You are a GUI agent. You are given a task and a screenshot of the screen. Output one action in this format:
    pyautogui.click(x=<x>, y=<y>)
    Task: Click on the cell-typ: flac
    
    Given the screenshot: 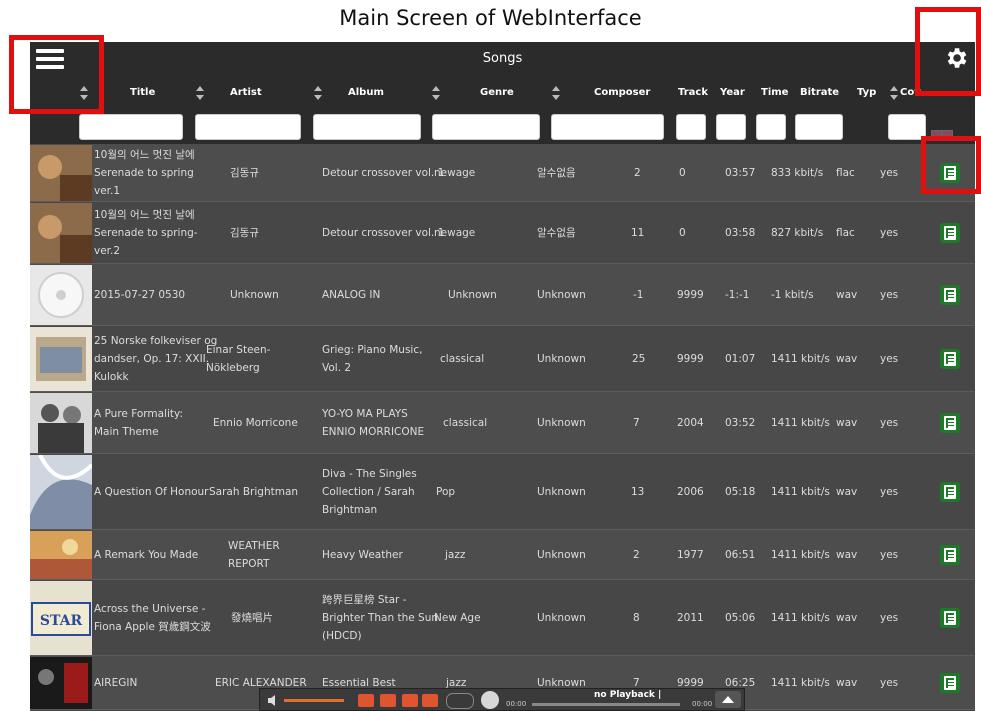 What is the action you would take?
    pyautogui.click(x=845, y=172)
    